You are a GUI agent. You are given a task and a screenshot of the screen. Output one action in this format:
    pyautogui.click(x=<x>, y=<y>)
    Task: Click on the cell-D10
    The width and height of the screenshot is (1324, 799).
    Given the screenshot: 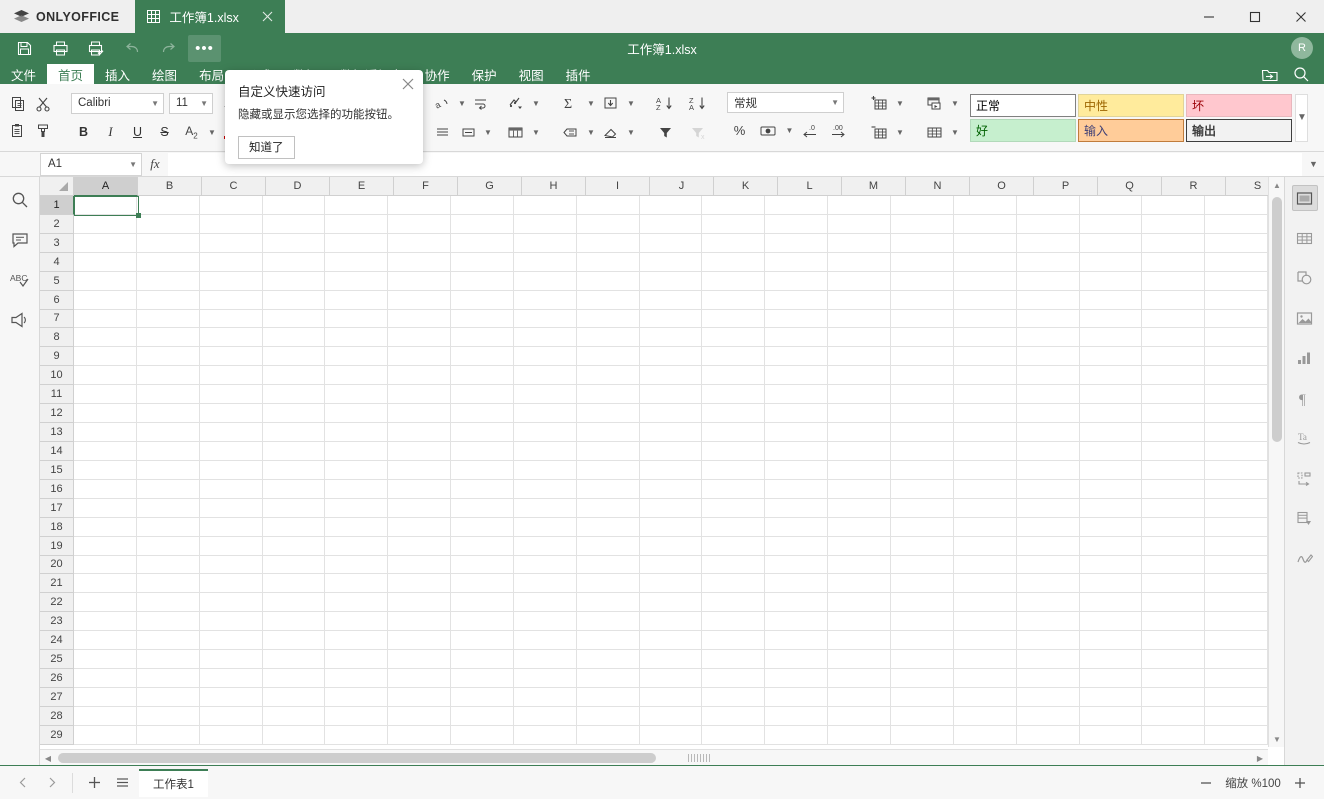 What is the action you would take?
    pyautogui.click(x=294, y=376)
    